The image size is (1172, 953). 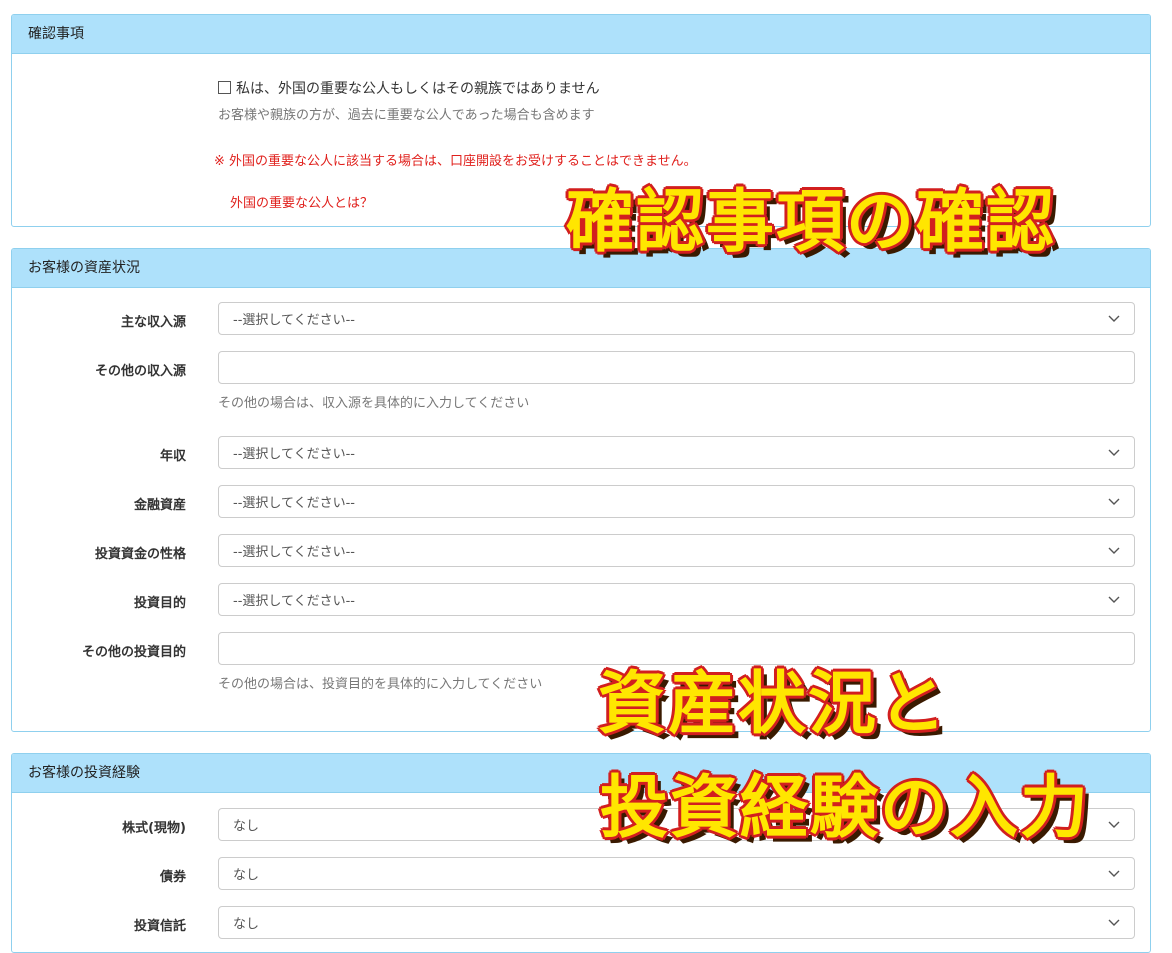 What do you see at coordinates (406, 115) in the screenshot?
I see `pep-help-text: お客様や親族の方が、過去に重要な公人であった場合も含めます` at bounding box center [406, 115].